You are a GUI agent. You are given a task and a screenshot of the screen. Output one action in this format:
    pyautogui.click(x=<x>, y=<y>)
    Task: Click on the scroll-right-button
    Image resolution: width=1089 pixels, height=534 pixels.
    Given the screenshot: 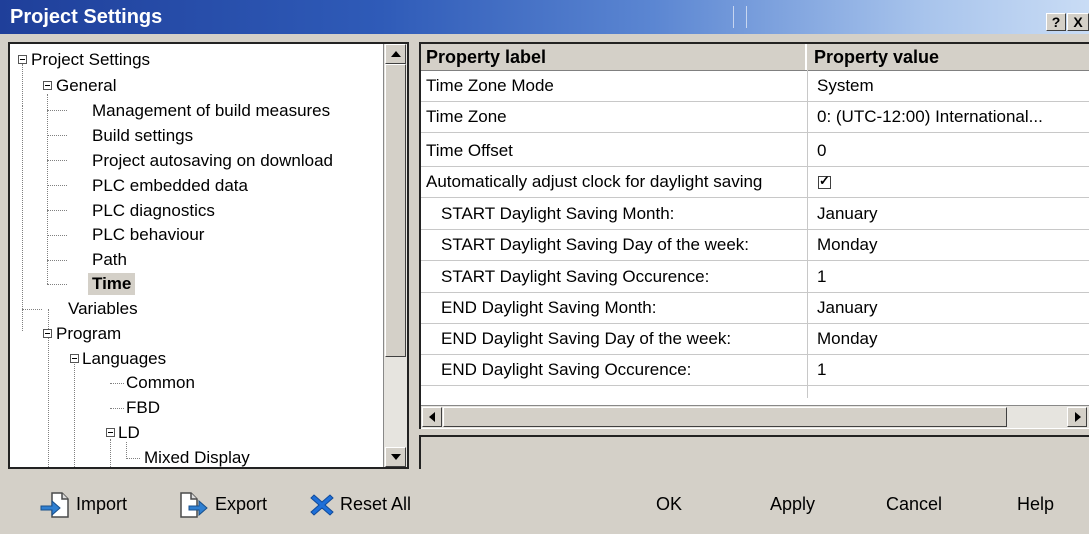 What is the action you would take?
    pyautogui.click(x=1077, y=417)
    